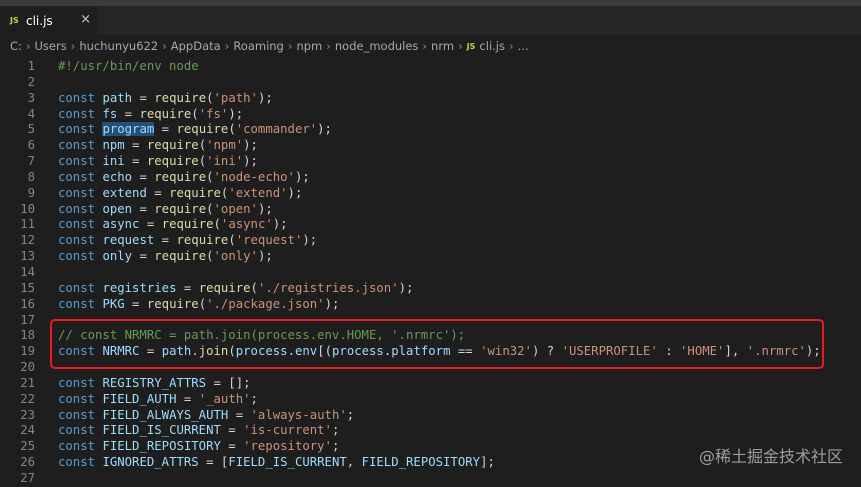 Image resolution: width=861 pixels, height=487 pixels. What do you see at coordinates (196, 46) in the screenshot?
I see `breadcrumb-item: AppData` at bounding box center [196, 46].